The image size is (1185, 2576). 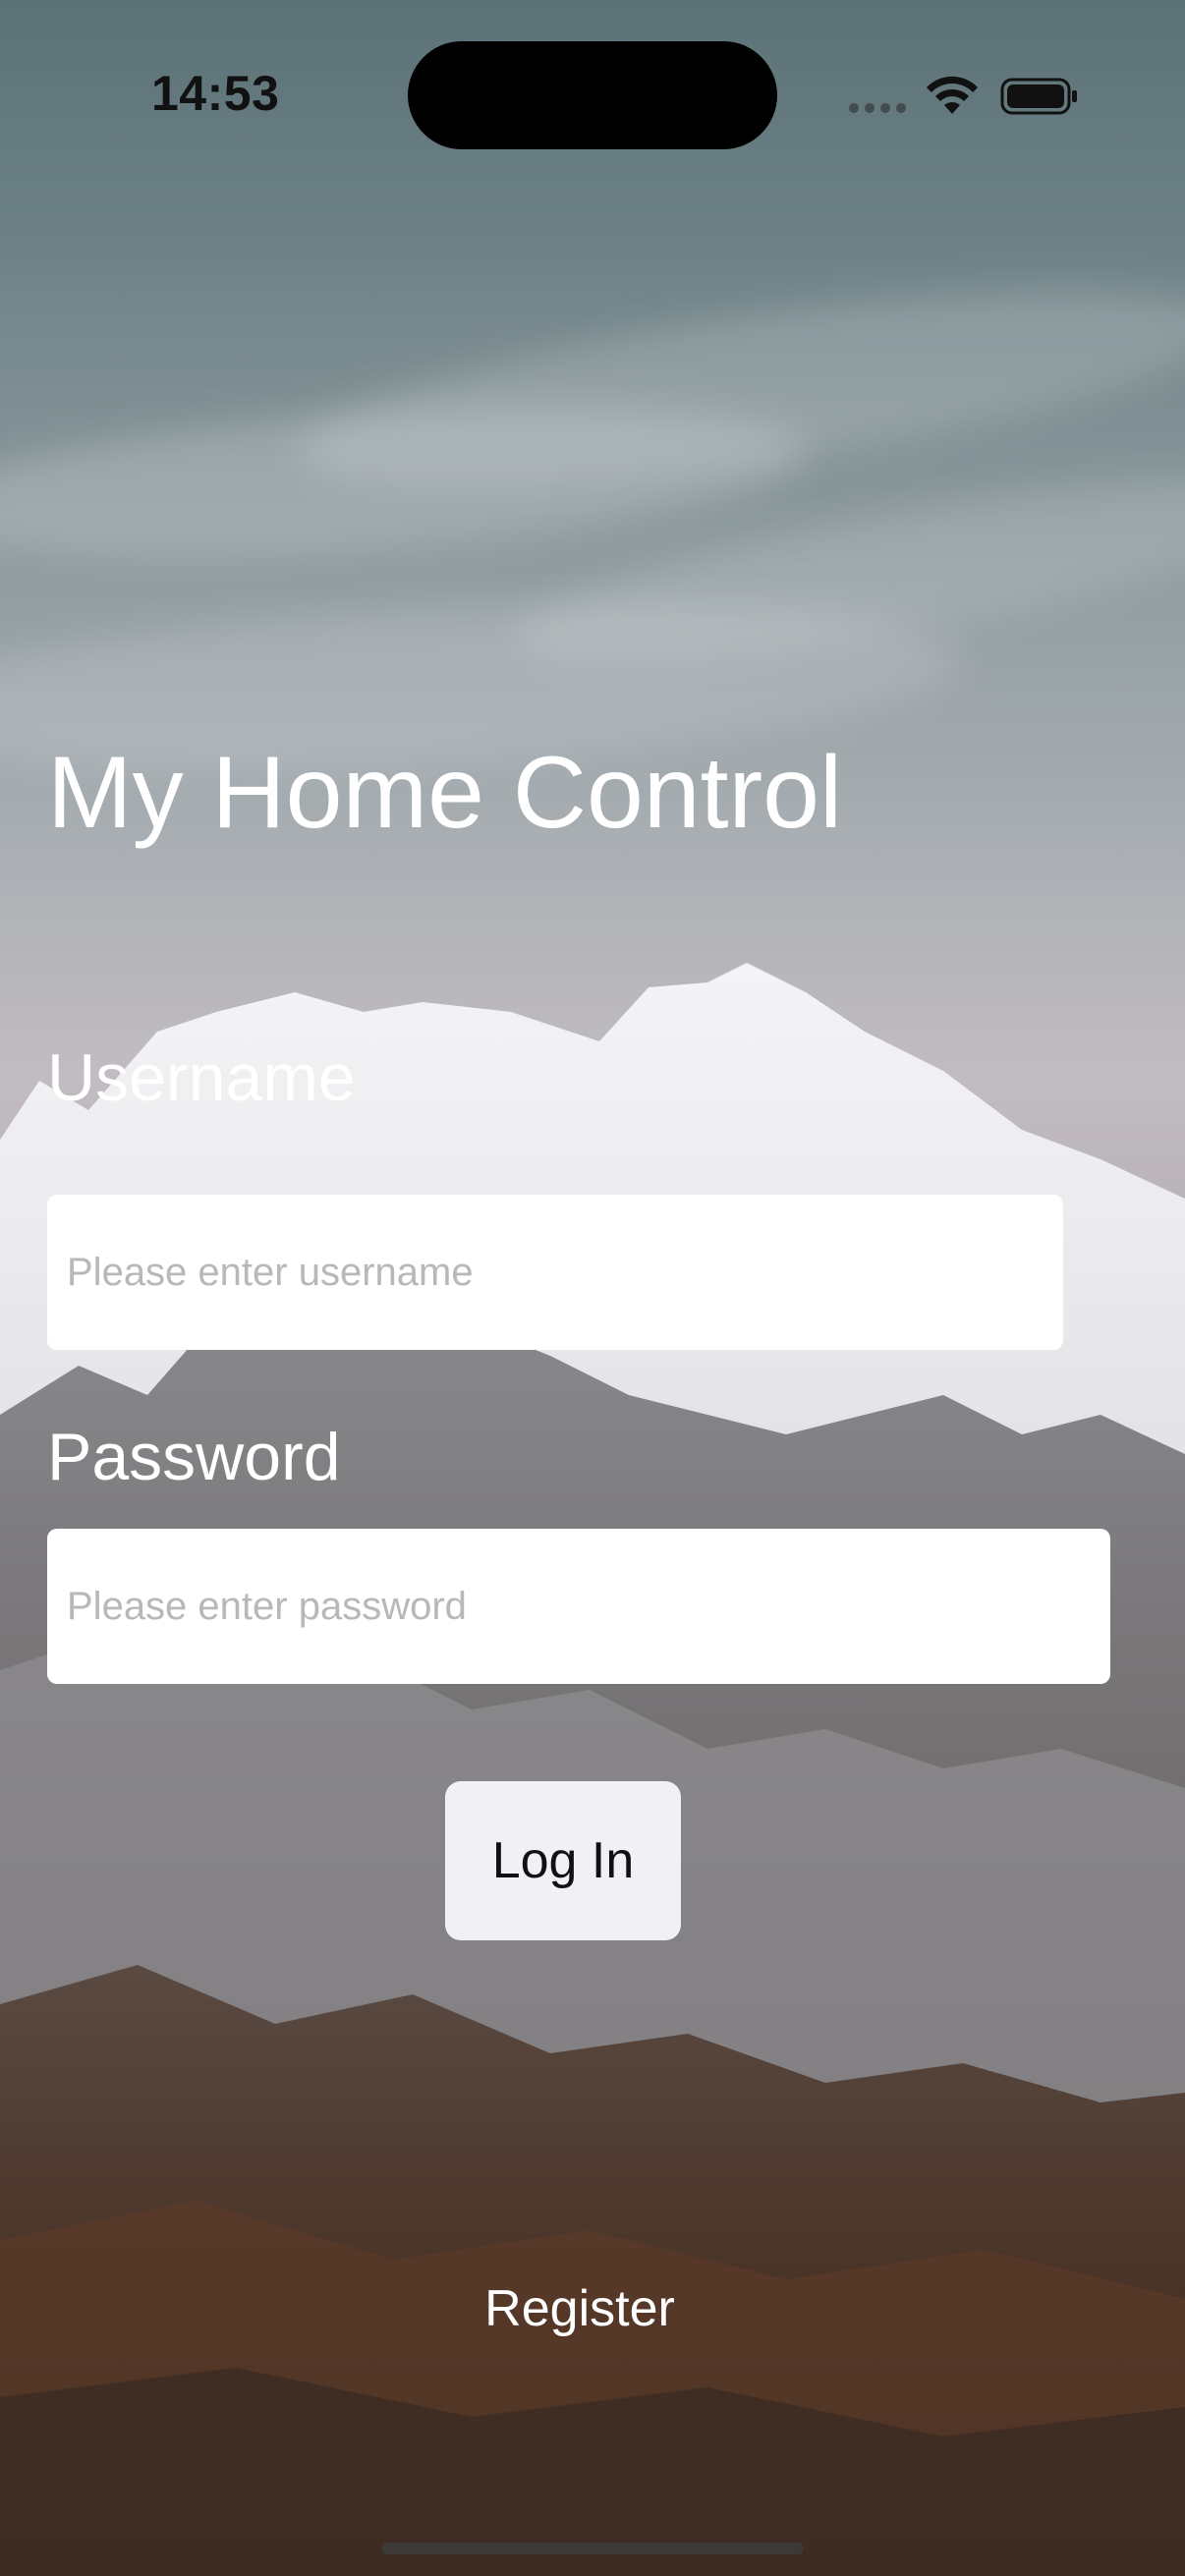 I want to click on signal-dots-icon, so click(x=879, y=108).